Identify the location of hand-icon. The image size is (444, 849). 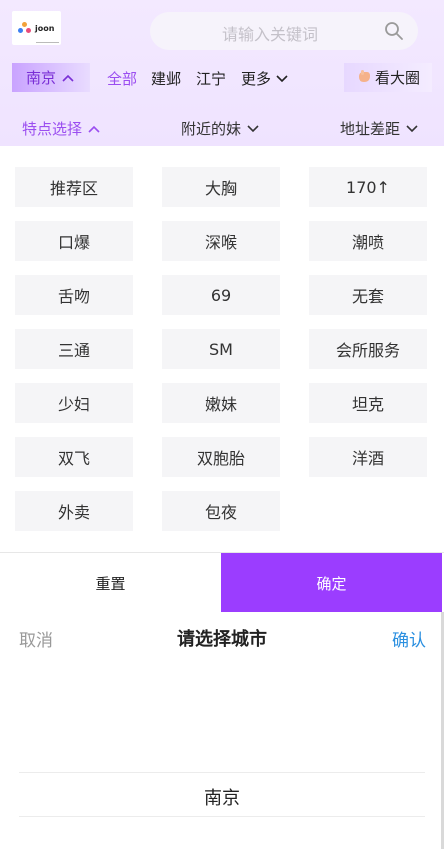
(364, 78).